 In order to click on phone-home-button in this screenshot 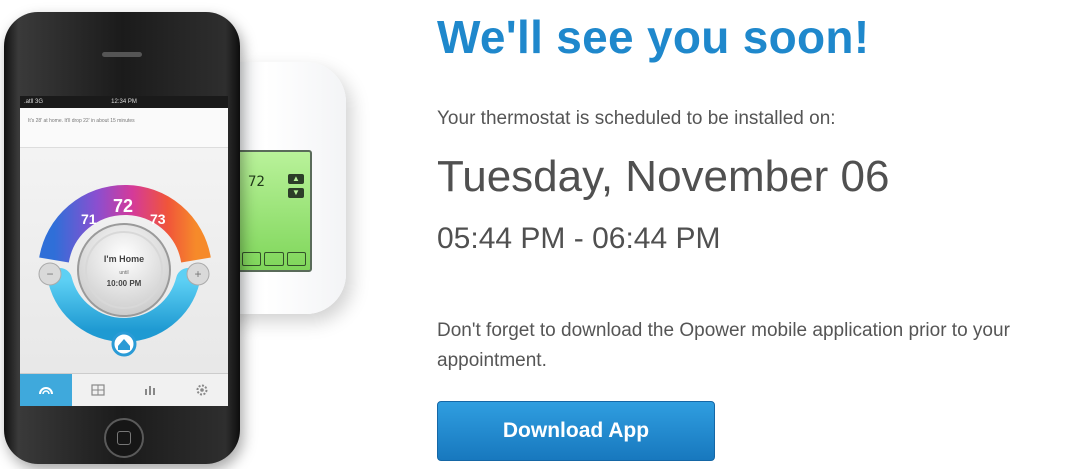, I will do `click(124, 438)`.